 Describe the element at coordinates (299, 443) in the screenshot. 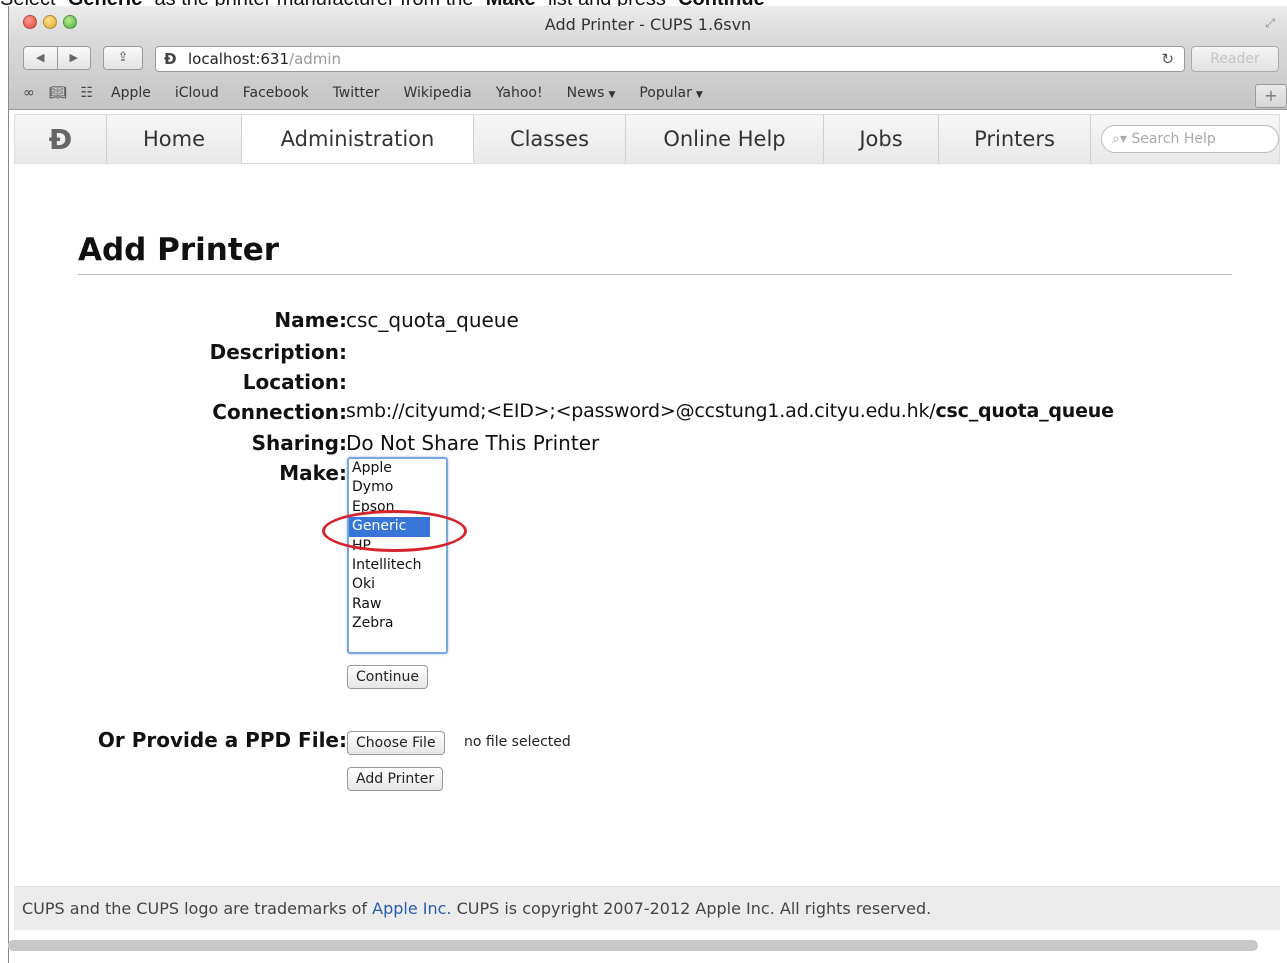

I see `sharing-label: Sharing:` at that location.